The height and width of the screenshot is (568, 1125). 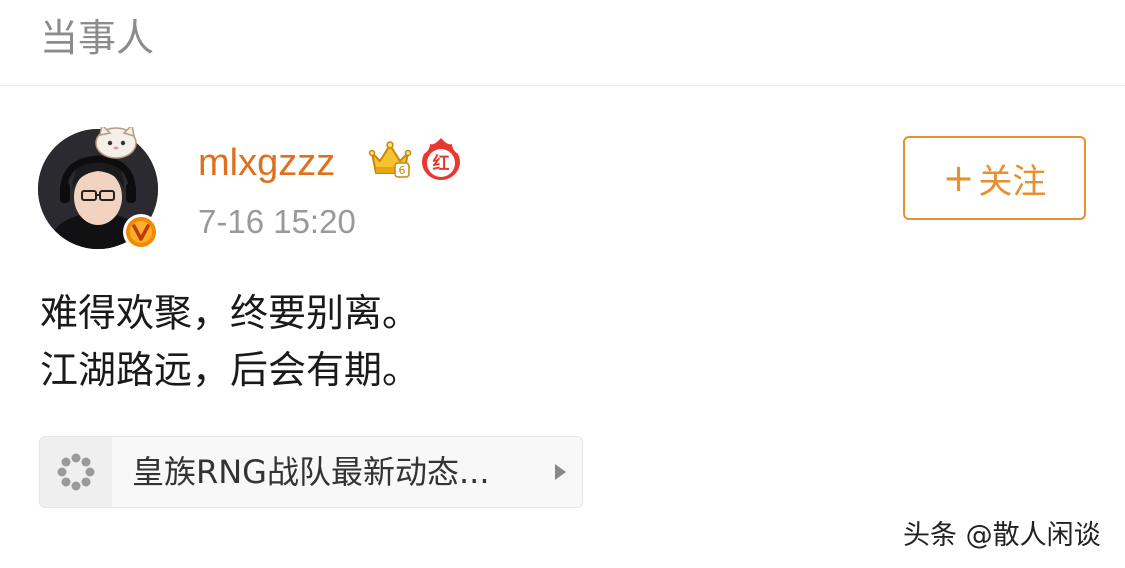 What do you see at coordinates (277, 221) in the screenshot?
I see `post-time: 7-16 15:20` at bounding box center [277, 221].